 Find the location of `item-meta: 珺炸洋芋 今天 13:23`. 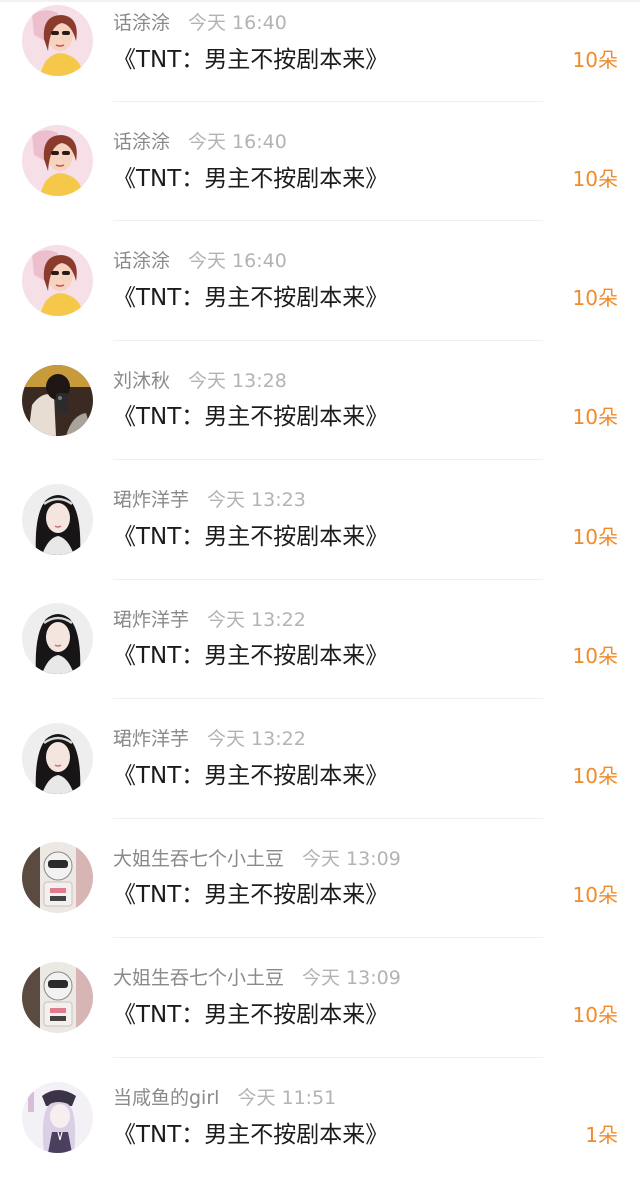

item-meta: 珺炸洋芋 今天 13:23 is located at coordinates (209, 500).